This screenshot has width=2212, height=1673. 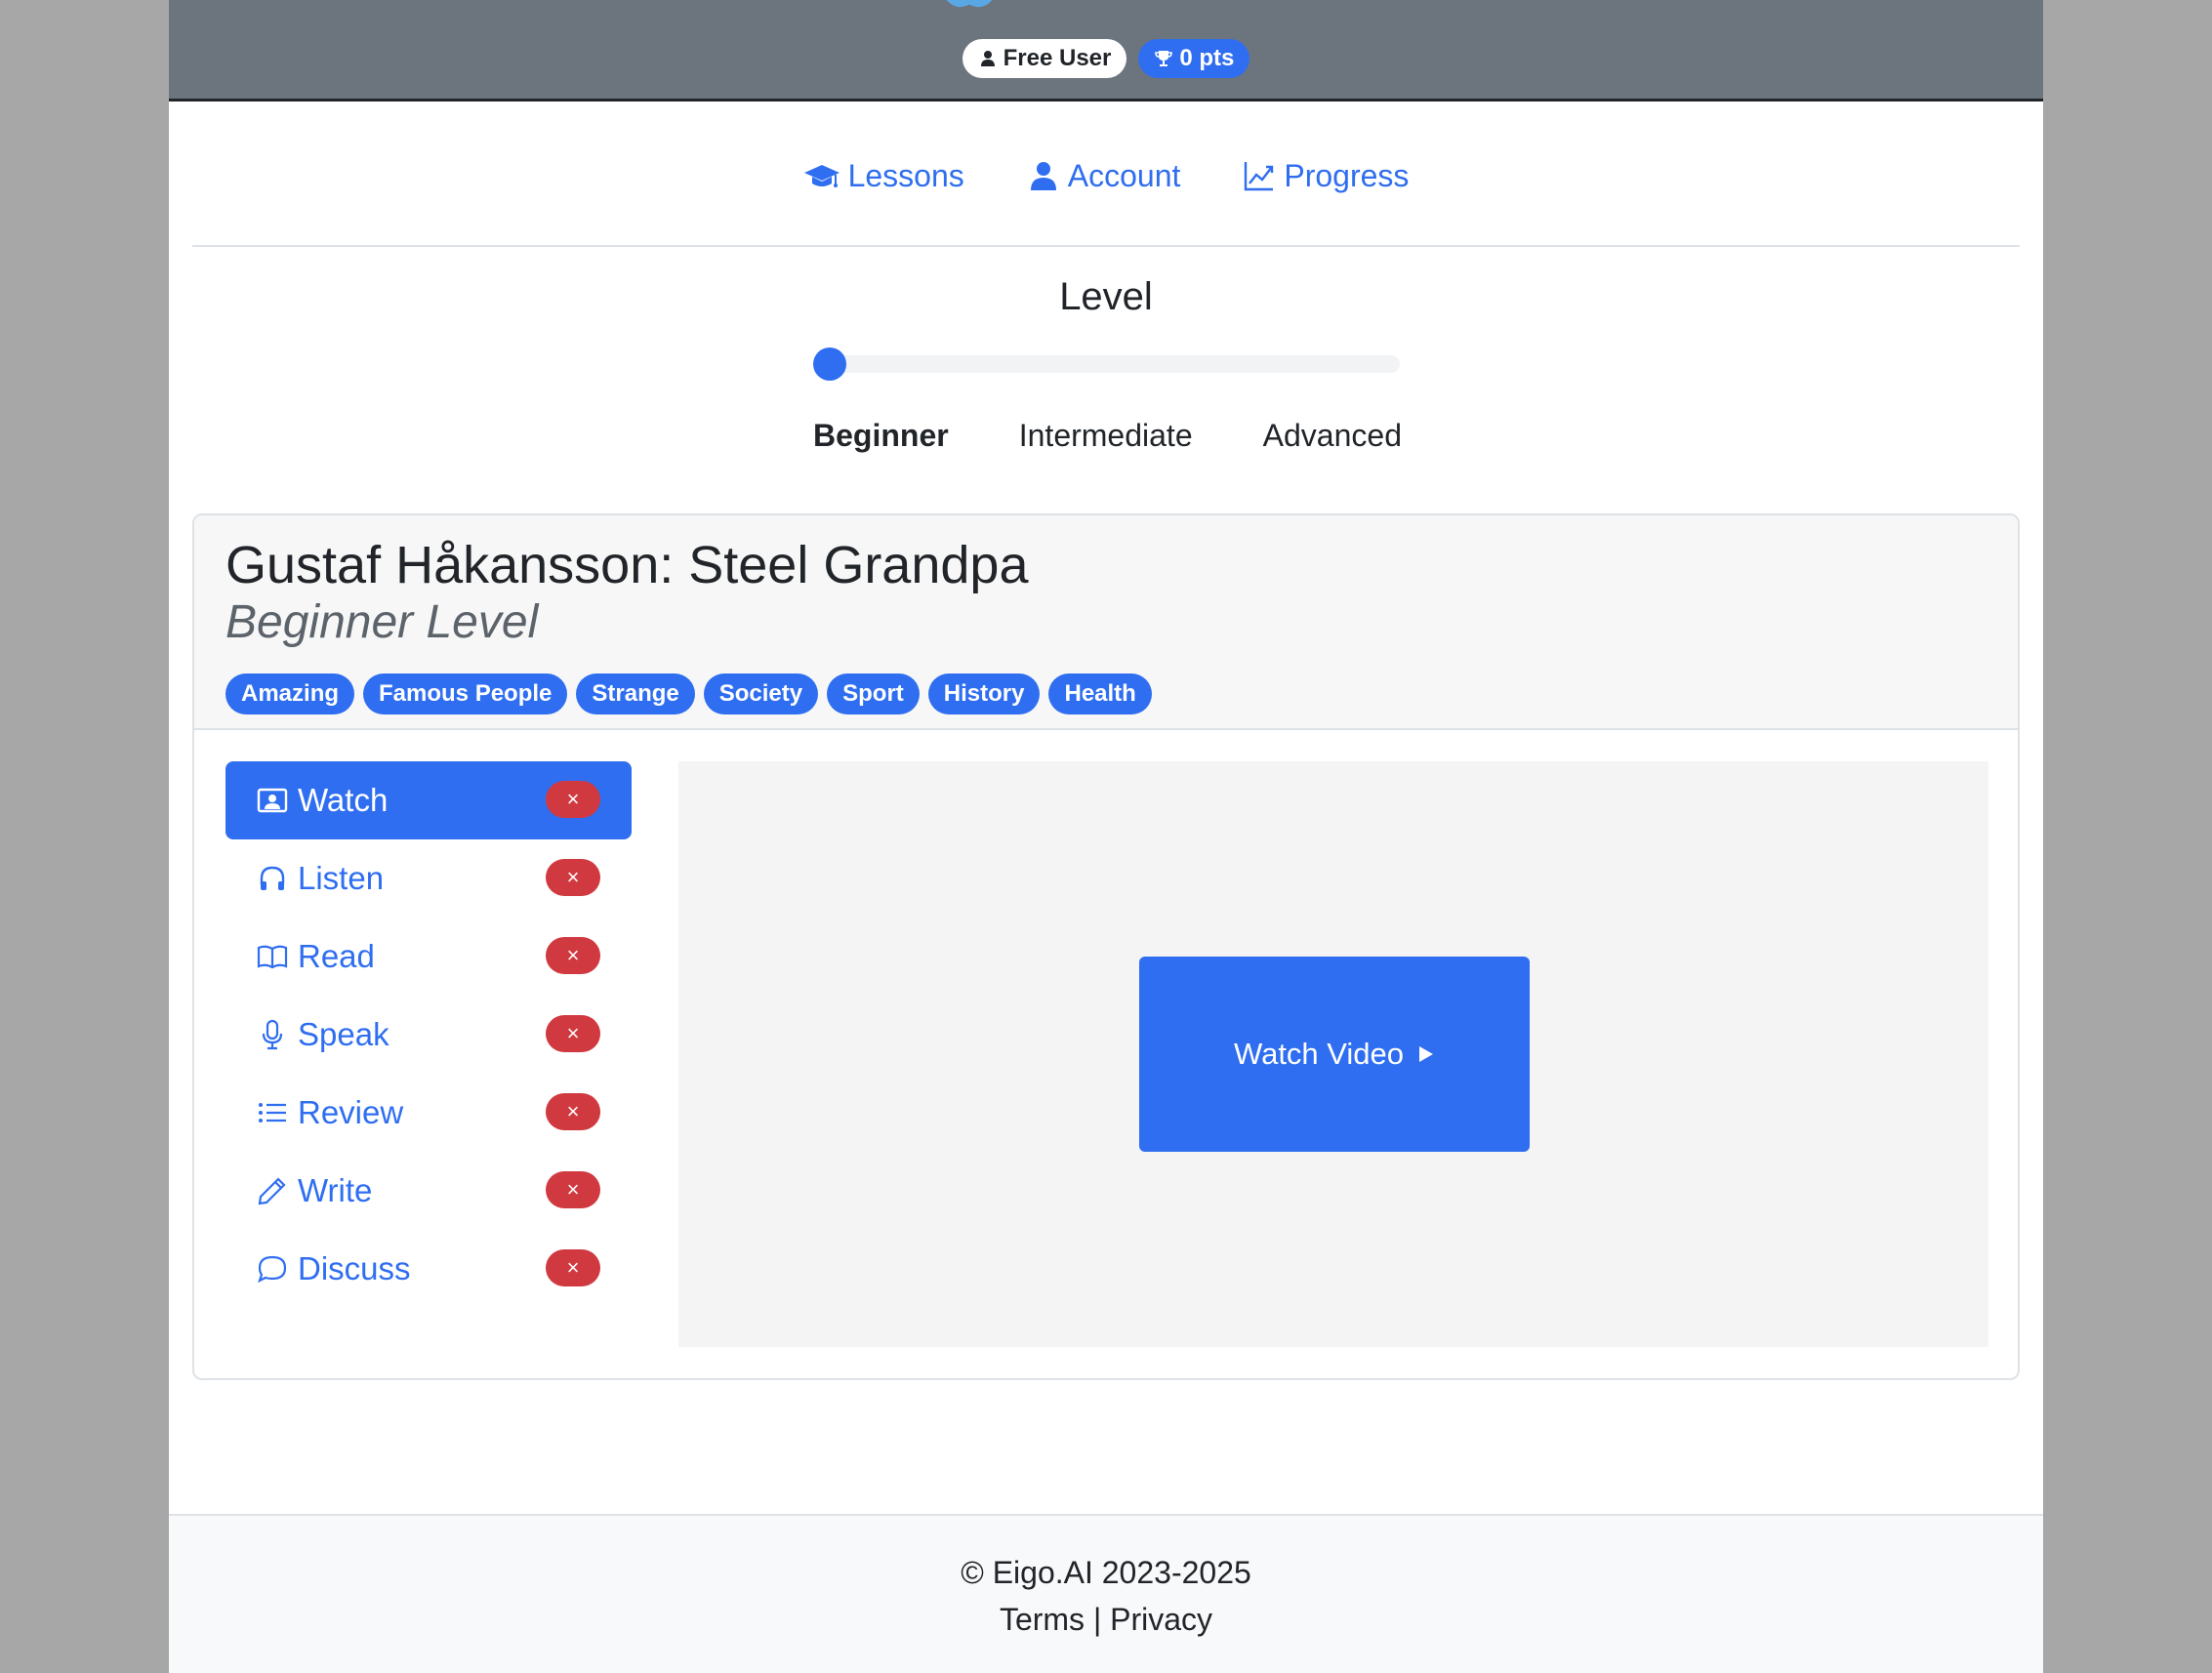 I want to click on level-option-intermediate: Intermediate, so click(x=1106, y=436).